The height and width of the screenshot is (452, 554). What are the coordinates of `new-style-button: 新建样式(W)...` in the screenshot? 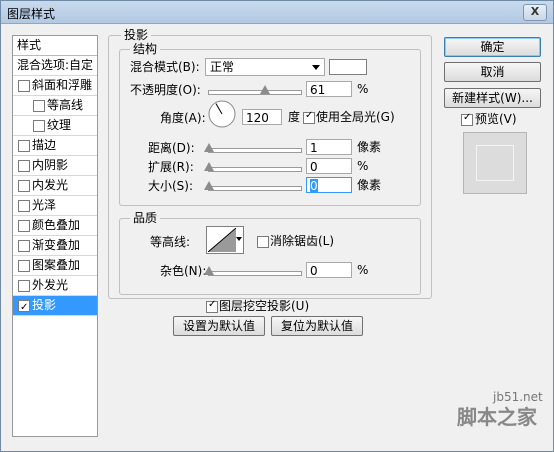 It's located at (492, 98).